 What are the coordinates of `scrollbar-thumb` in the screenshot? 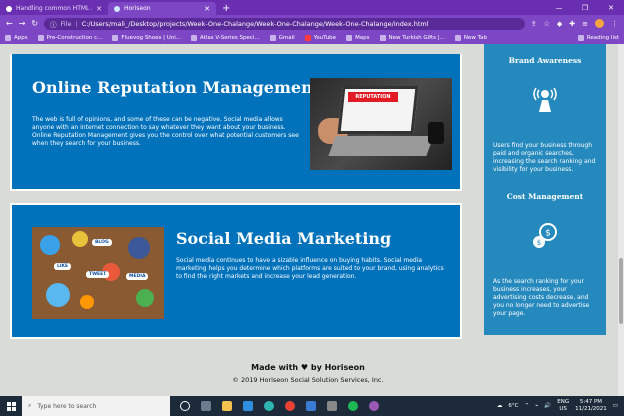 It's located at (621, 291).